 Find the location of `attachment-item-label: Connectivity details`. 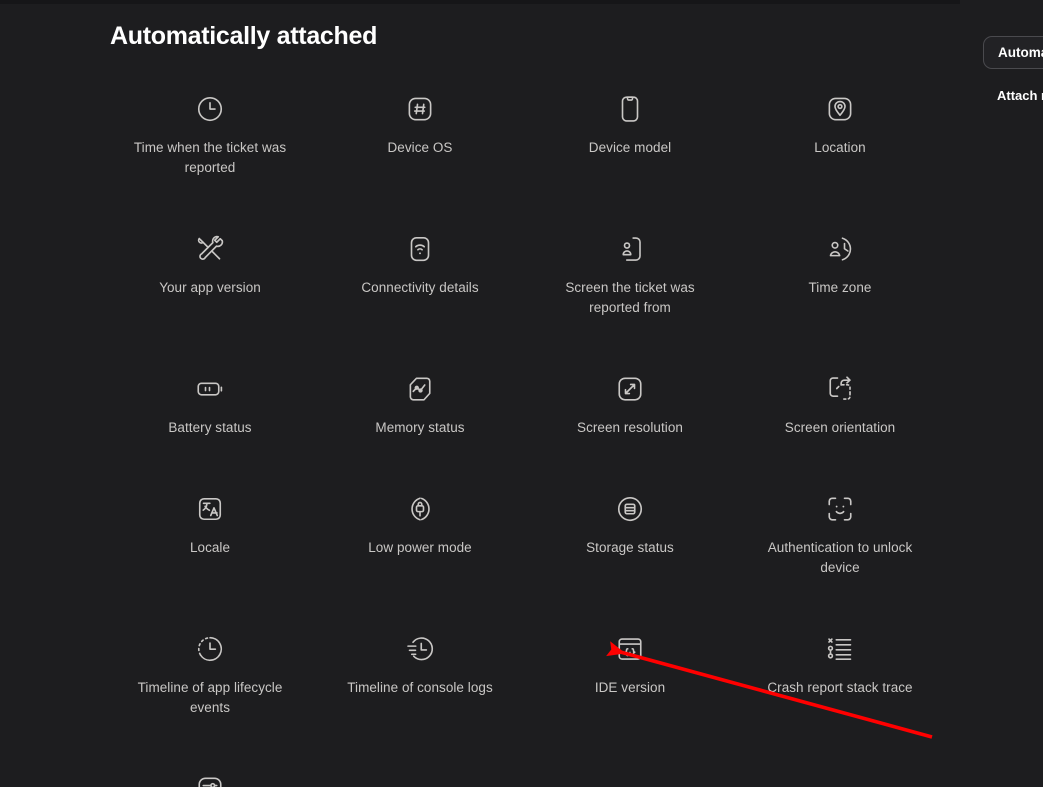

attachment-item-label: Connectivity details is located at coordinates (420, 287).